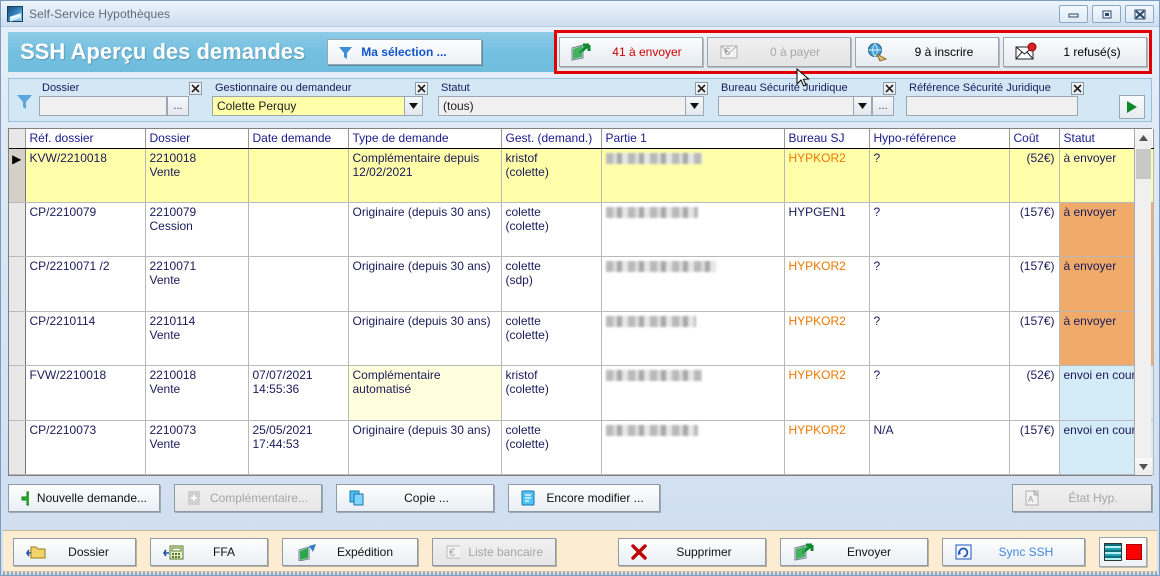 The width and height of the screenshot is (1160, 576). What do you see at coordinates (197, 339) in the screenshot?
I see `cell-dossier: 2210114 Vente` at bounding box center [197, 339].